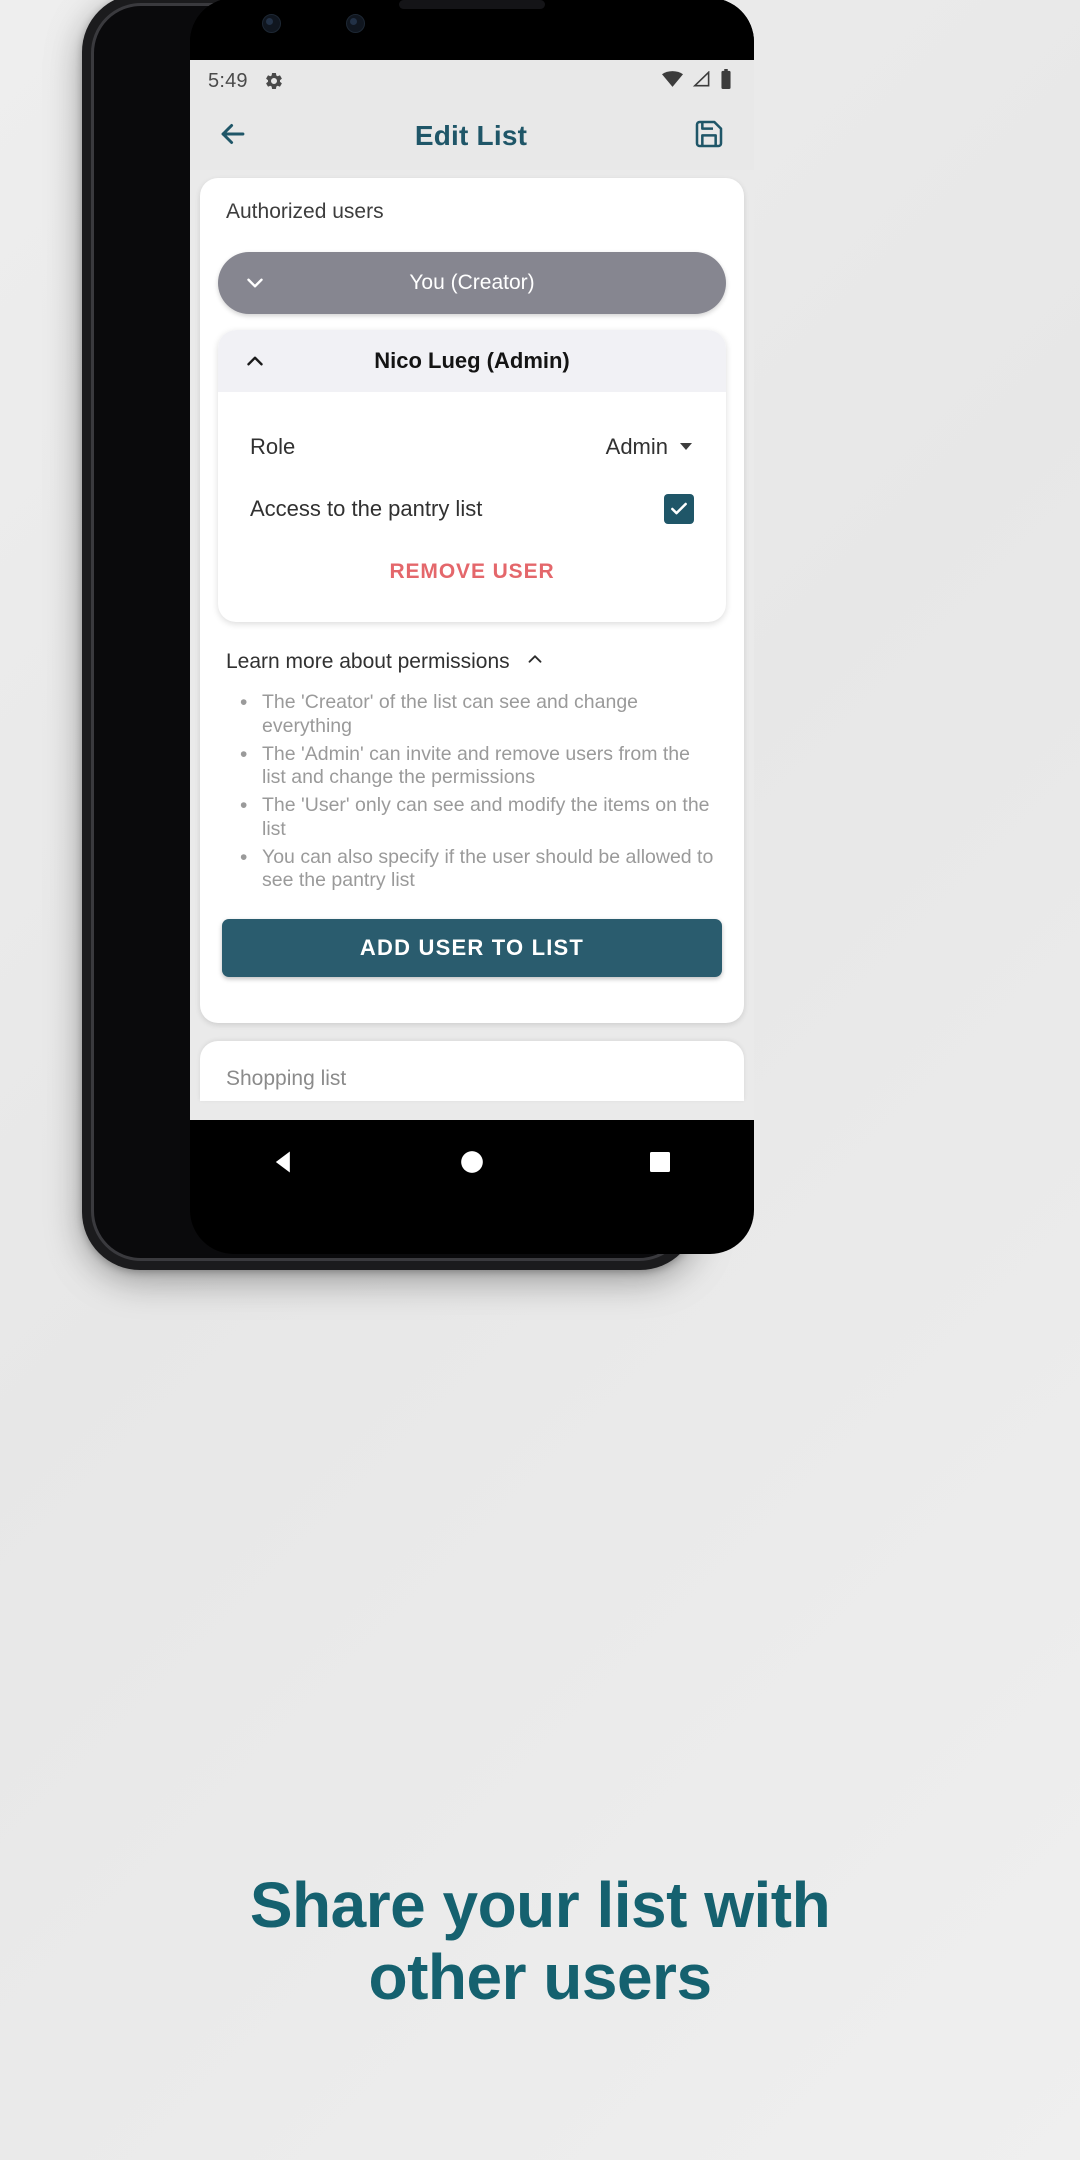  I want to click on front-sensor-icon, so click(355, 23).